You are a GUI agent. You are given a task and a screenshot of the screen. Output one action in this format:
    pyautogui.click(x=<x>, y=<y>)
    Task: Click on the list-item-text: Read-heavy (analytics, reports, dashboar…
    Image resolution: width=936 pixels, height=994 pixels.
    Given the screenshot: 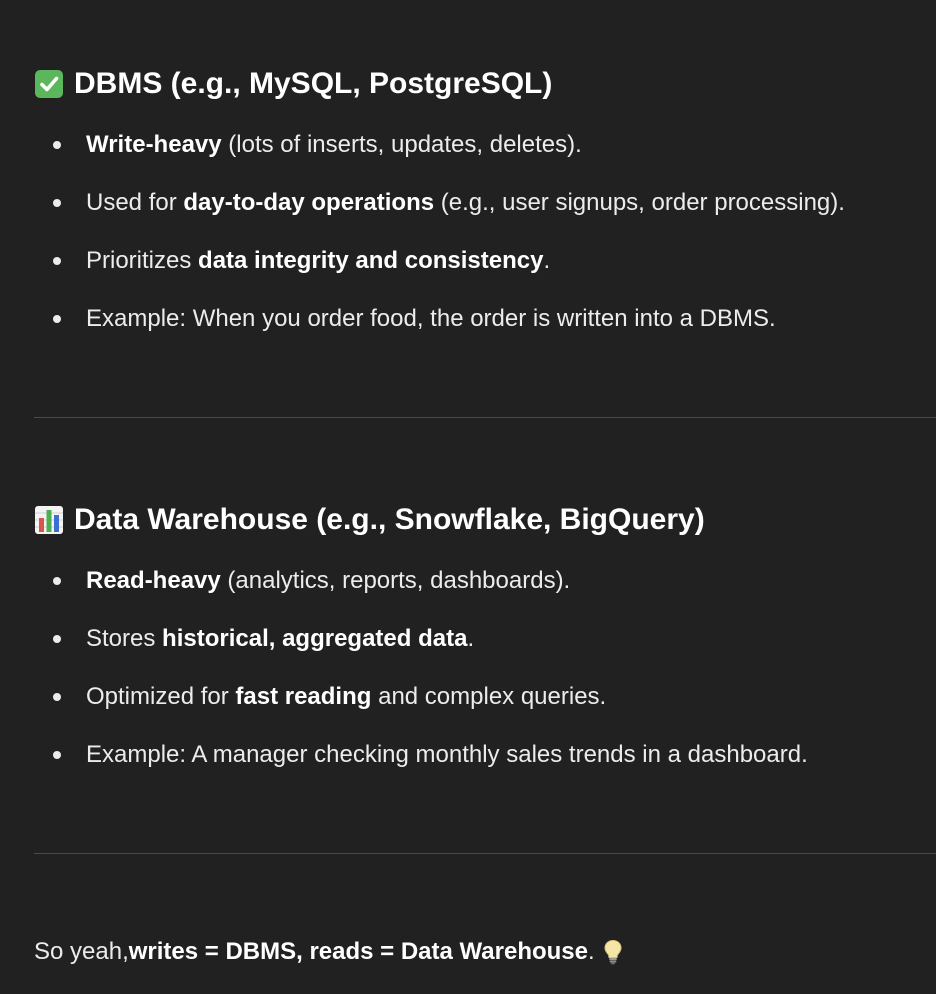 What is the action you would take?
    pyautogui.click(x=328, y=581)
    